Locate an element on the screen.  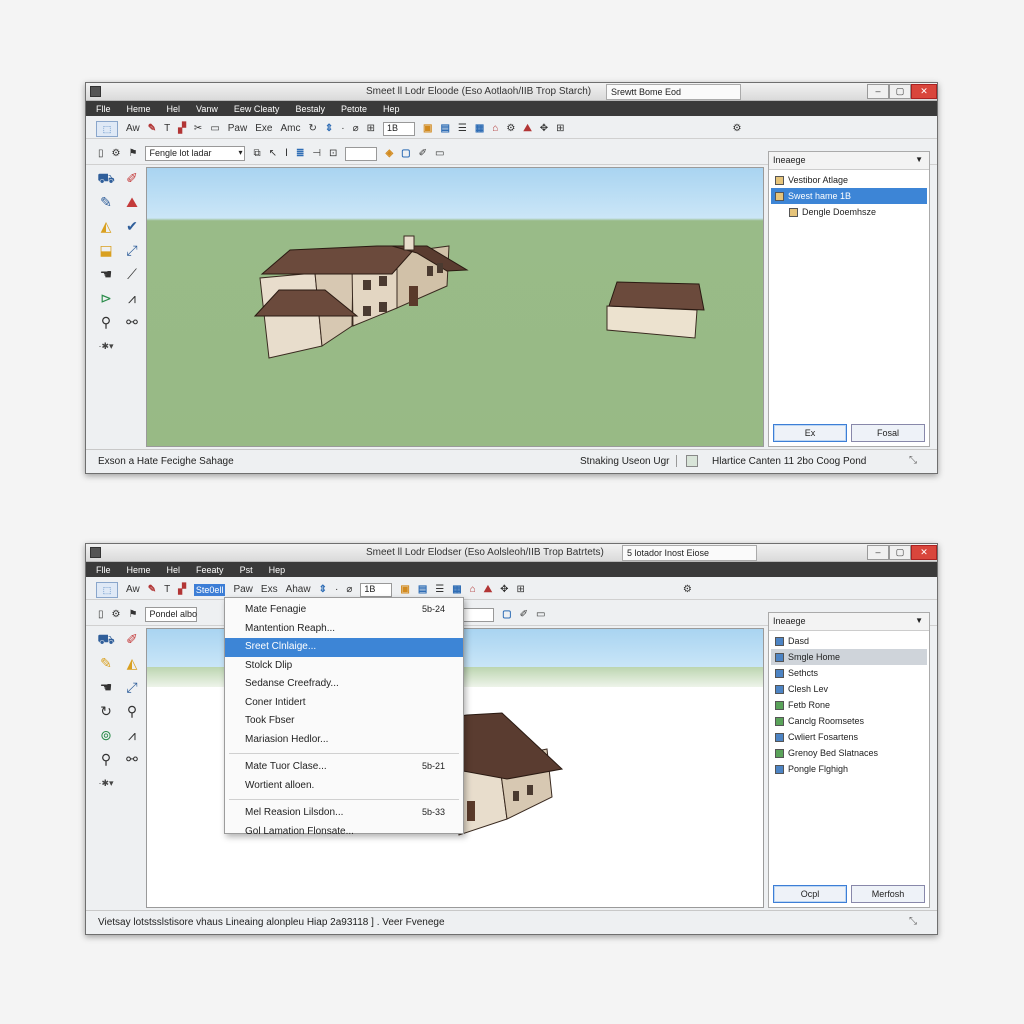
rotate-icon: ↻ is located at coordinates (106, 712).